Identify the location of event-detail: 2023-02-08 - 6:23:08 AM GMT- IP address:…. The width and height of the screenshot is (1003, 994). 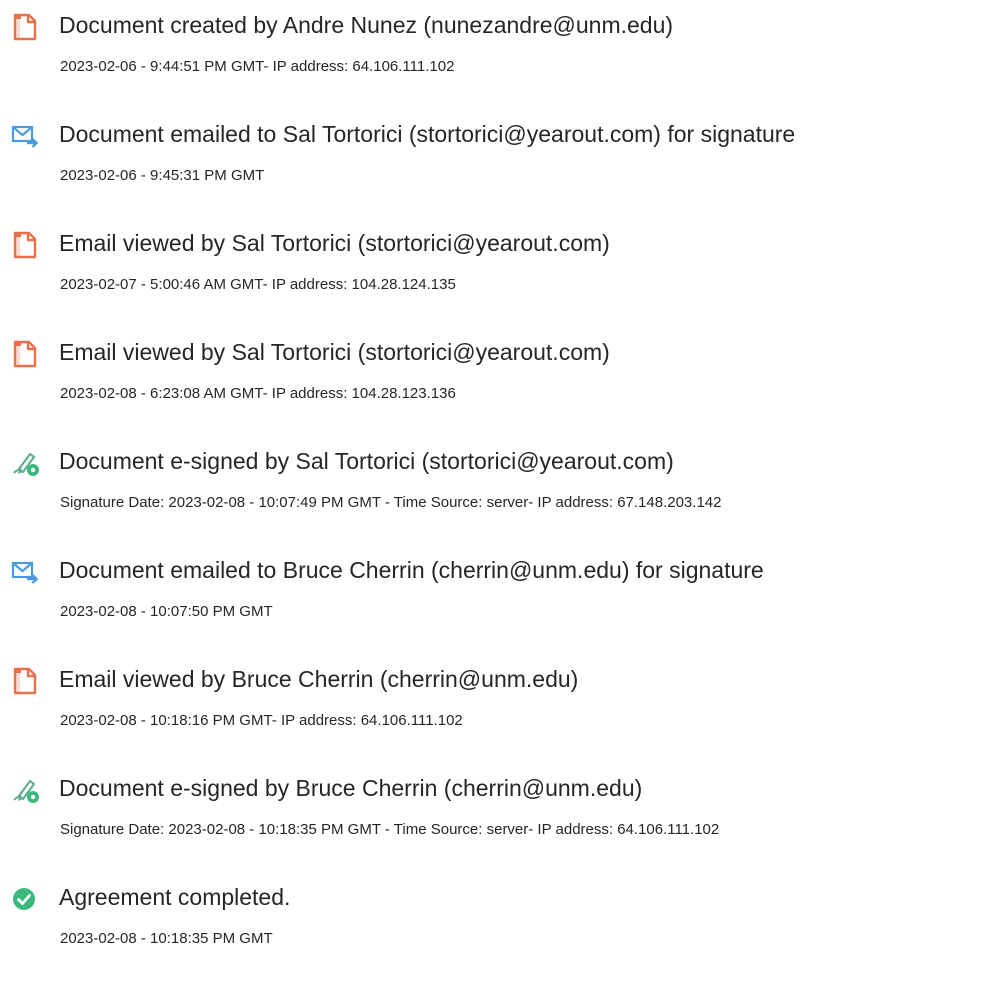
(258, 393).